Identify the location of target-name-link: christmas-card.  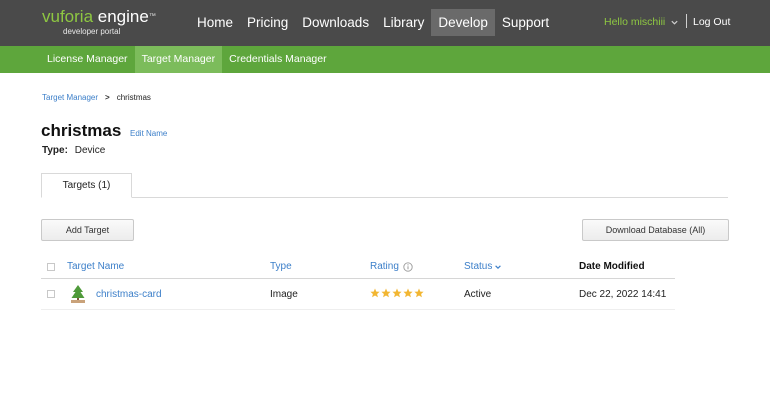
(129, 294).